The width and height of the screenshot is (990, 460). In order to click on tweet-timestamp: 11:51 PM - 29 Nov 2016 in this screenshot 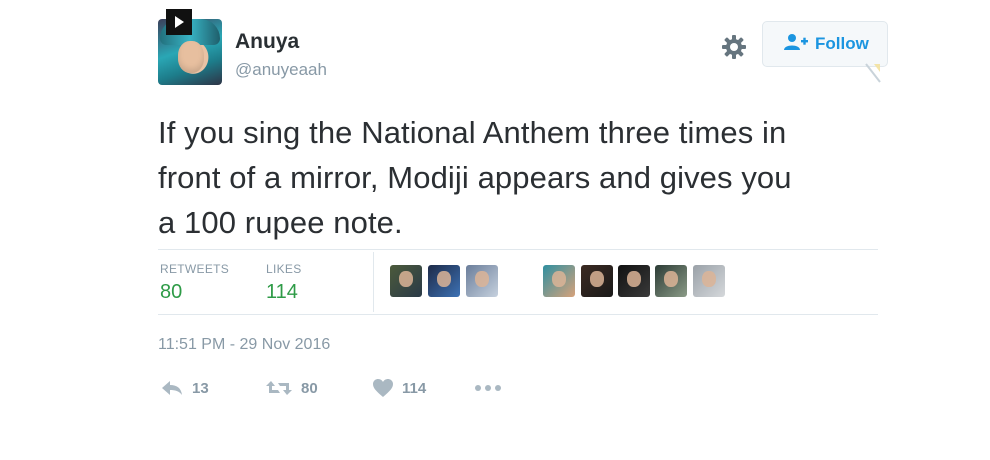, I will do `click(244, 345)`.